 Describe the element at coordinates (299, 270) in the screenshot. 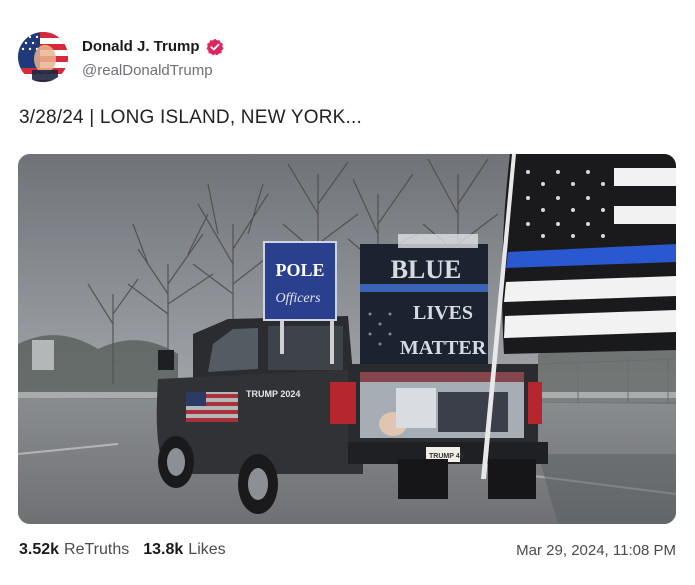

I see `svg-text: POLE` at that location.